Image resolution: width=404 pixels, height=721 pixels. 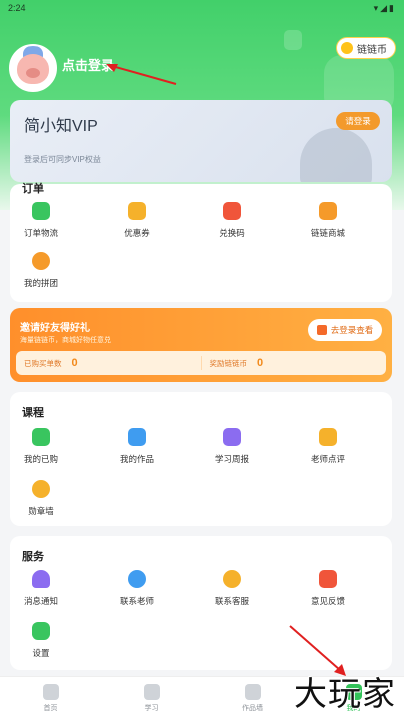 I want to click on notifications-button: 消息通知, so click(x=41, y=588).